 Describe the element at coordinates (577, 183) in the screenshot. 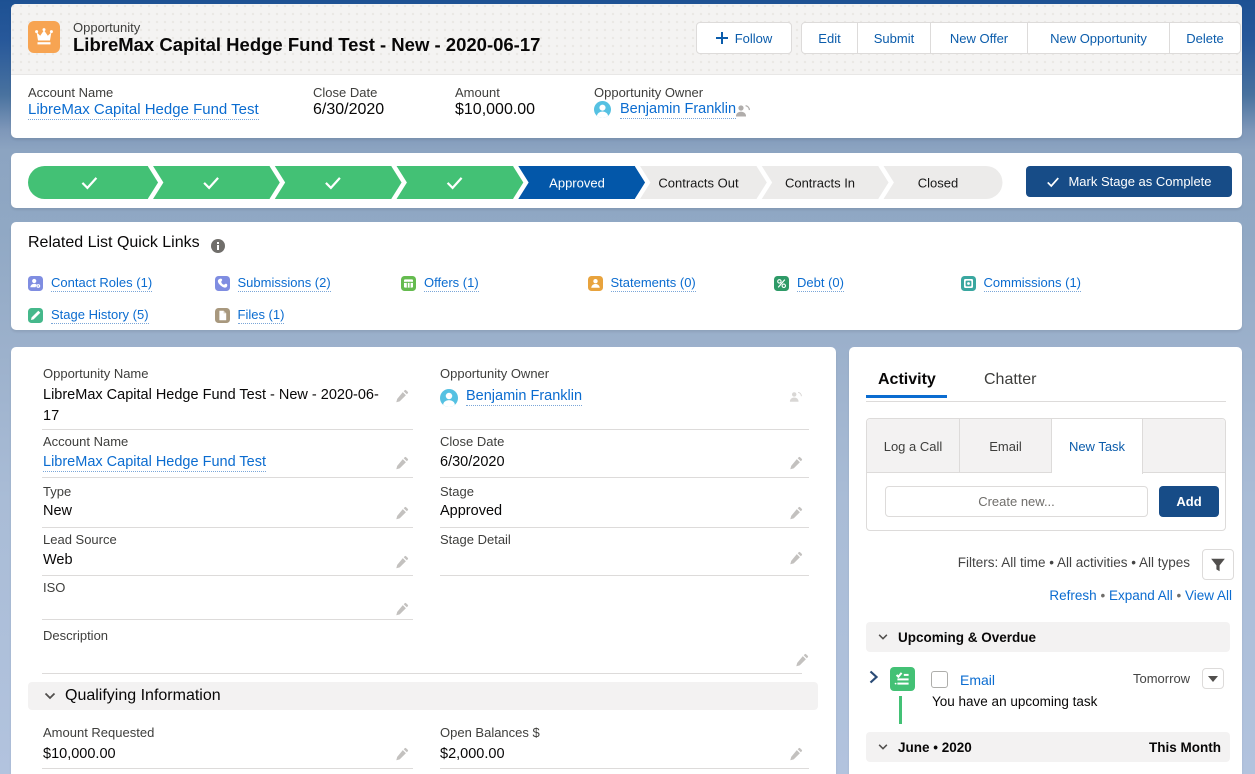

I see `svg-text: Approved` at that location.